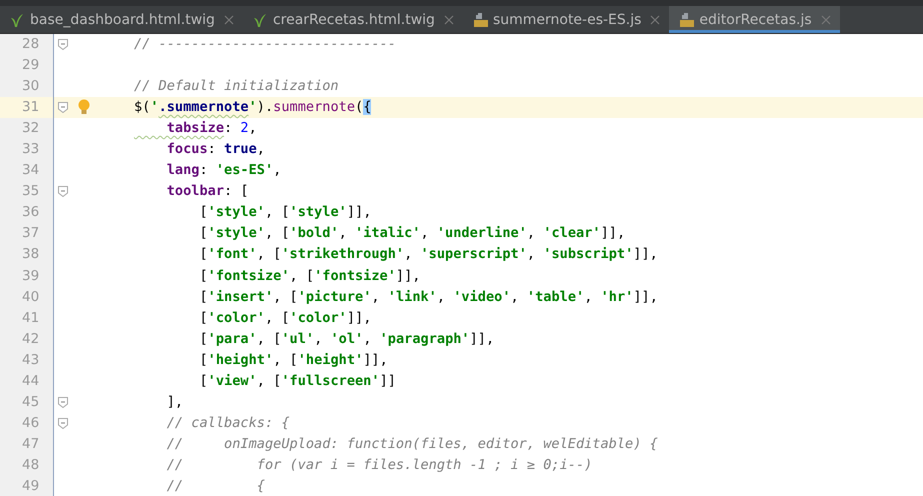 The height and width of the screenshot is (496, 923). Describe the element at coordinates (27, 191) in the screenshot. I see `line-number: 35` at that location.